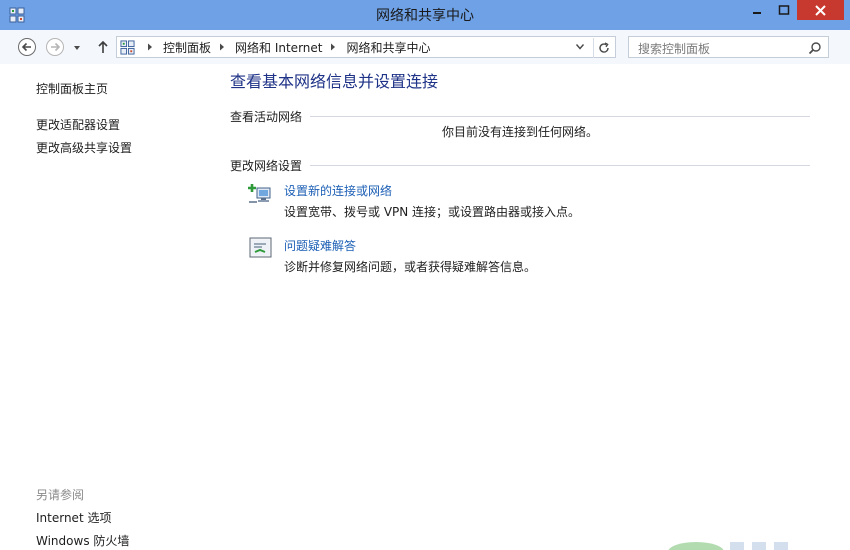 Image resolution: width=850 pixels, height=550 pixels. What do you see at coordinates (728, 546) in the screenshot?
I see `watermark-graphic` at bounding box center [728, 546].